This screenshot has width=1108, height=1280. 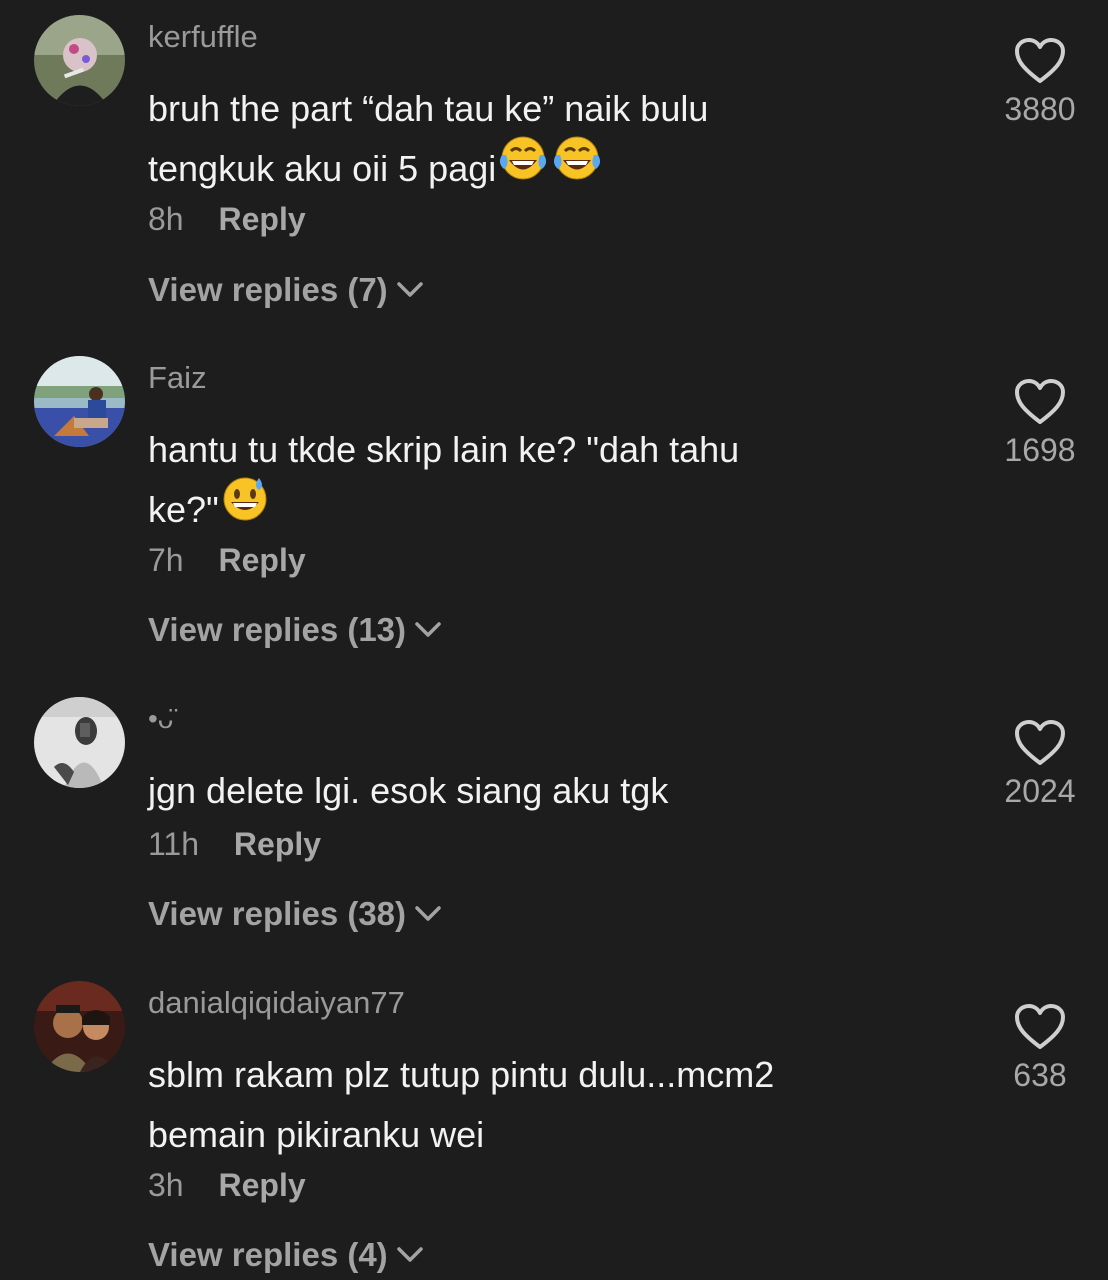 I want to click on like-widget: 2024, so click(x=1040, y=764).